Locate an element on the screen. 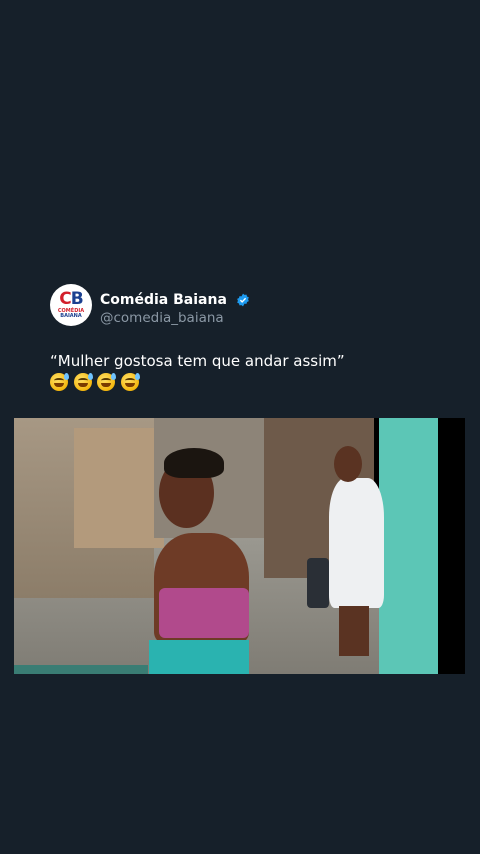 The image size is (480, 854). verified-badge-icon is located at coordinates (243, 299).